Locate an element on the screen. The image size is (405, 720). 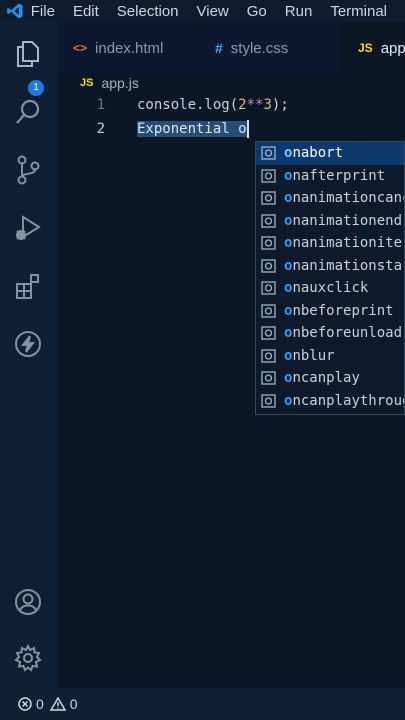
code-line-2: 2 Exponential o is located at coordinates (231, 129).